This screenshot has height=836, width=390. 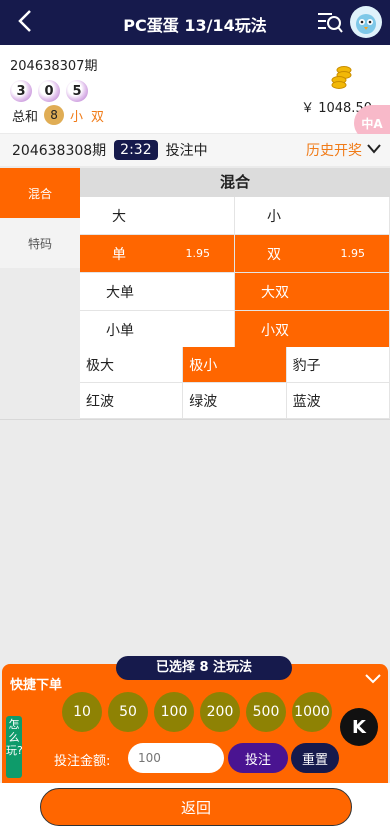 What do you see at coordinates (174, 712) in the screenshot?
I see `chip-100: 100` at bounding box center [174, 712].